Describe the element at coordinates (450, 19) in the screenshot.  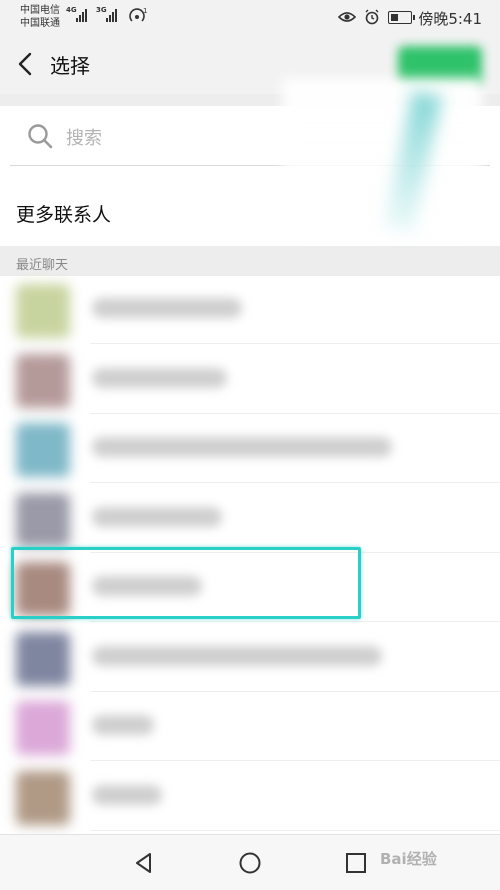
I see `clock: 傍晚5:41` at that location.